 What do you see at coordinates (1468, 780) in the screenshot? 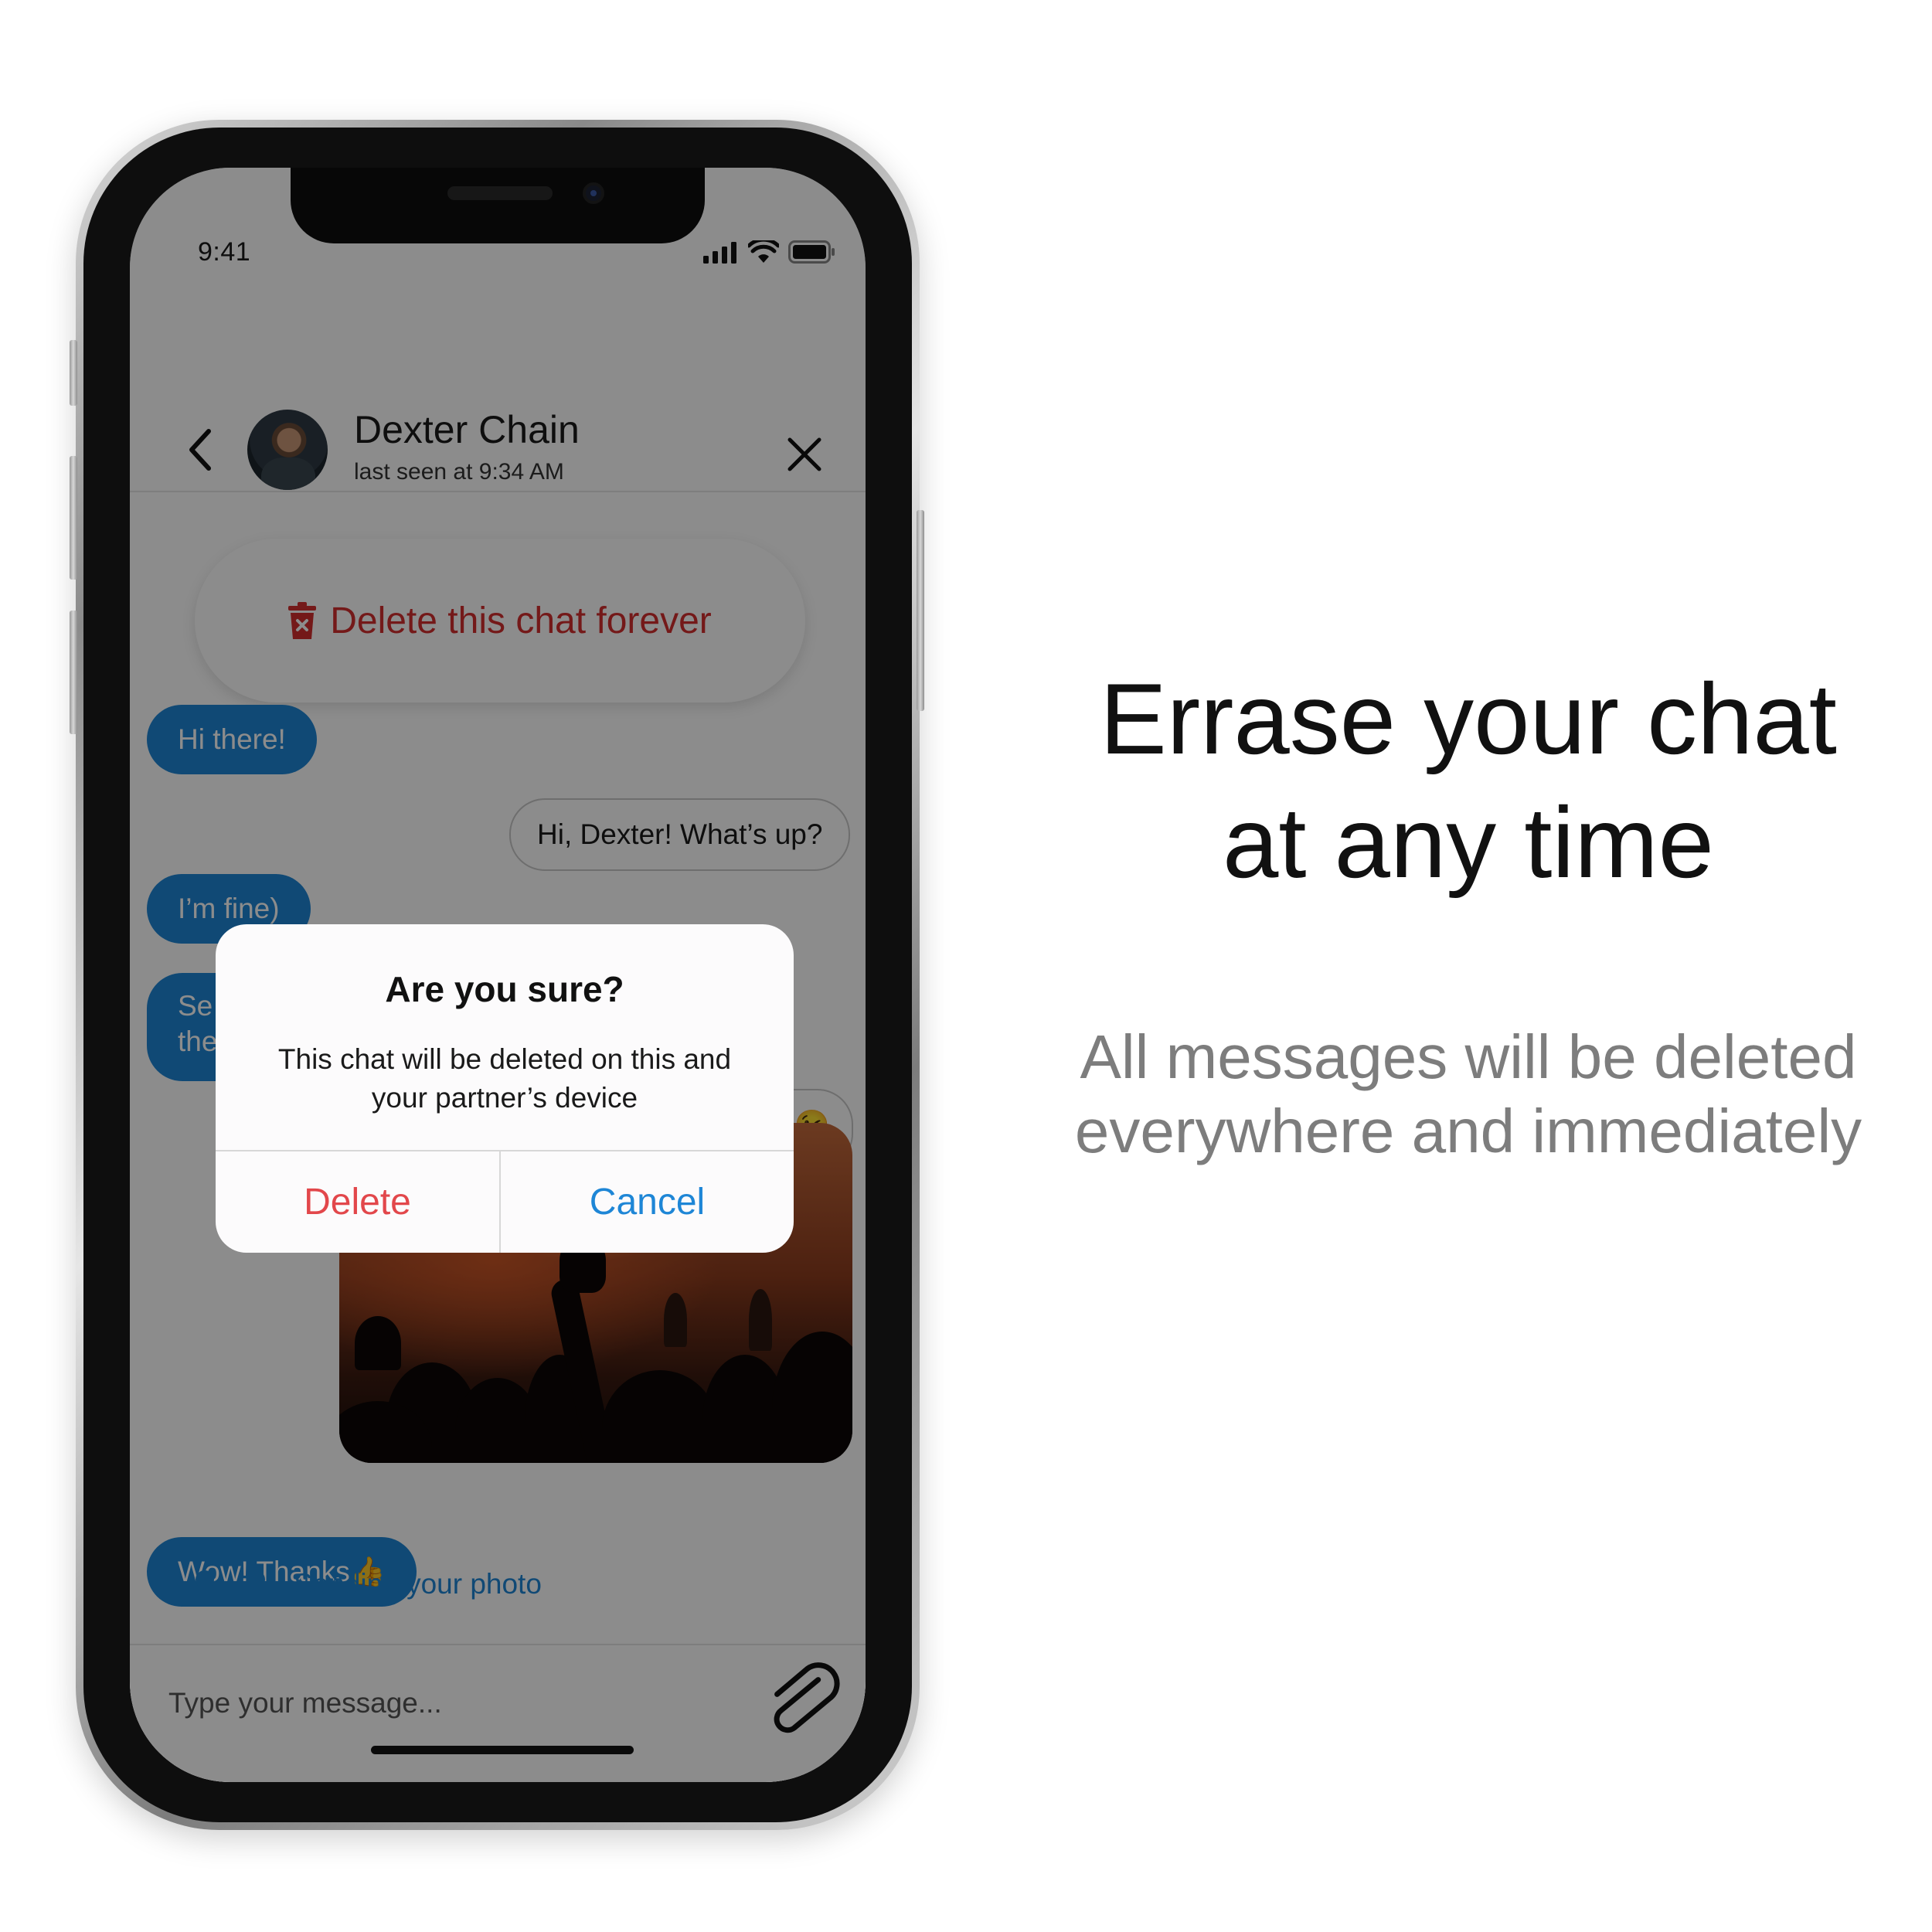
I see `promo-headline: Errase your chat at any time` at bounding box center [1468, 780].